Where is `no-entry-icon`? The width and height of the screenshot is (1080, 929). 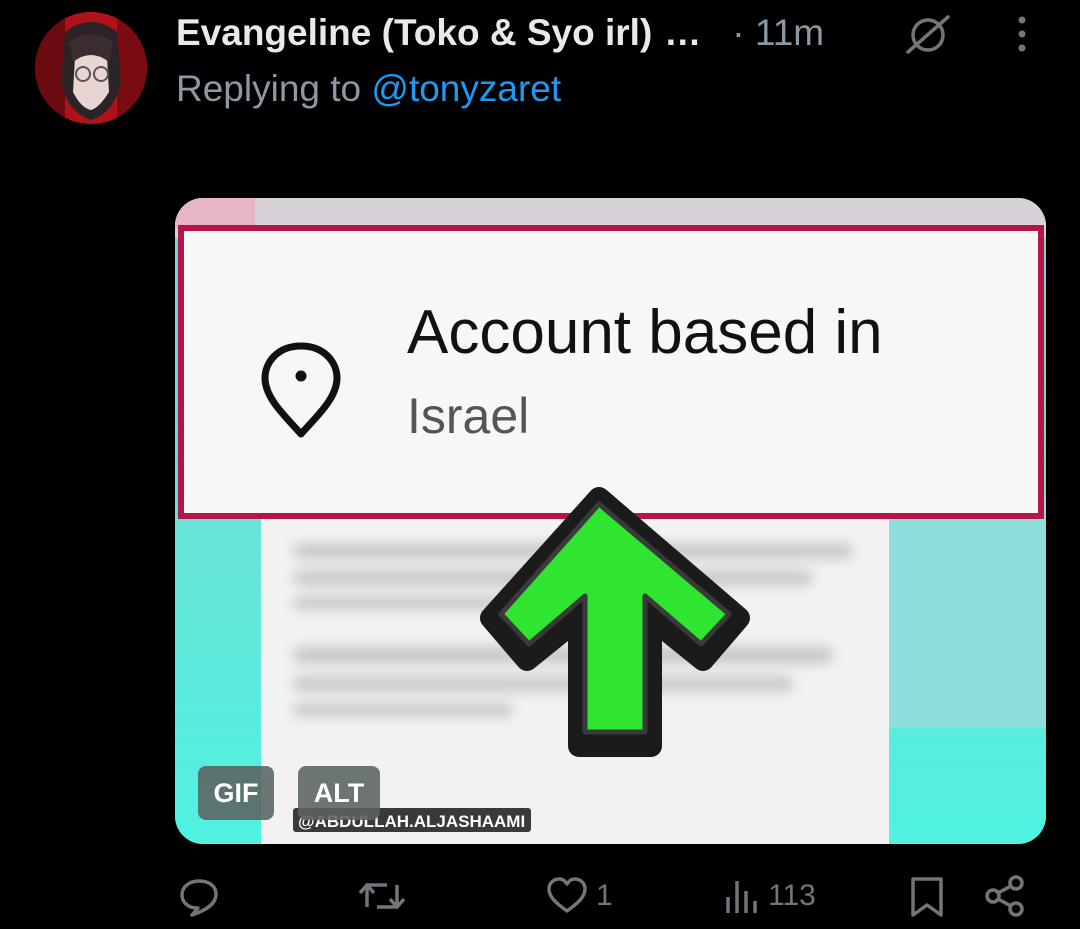
no-entry-icon is located at coordinates (928, 34).